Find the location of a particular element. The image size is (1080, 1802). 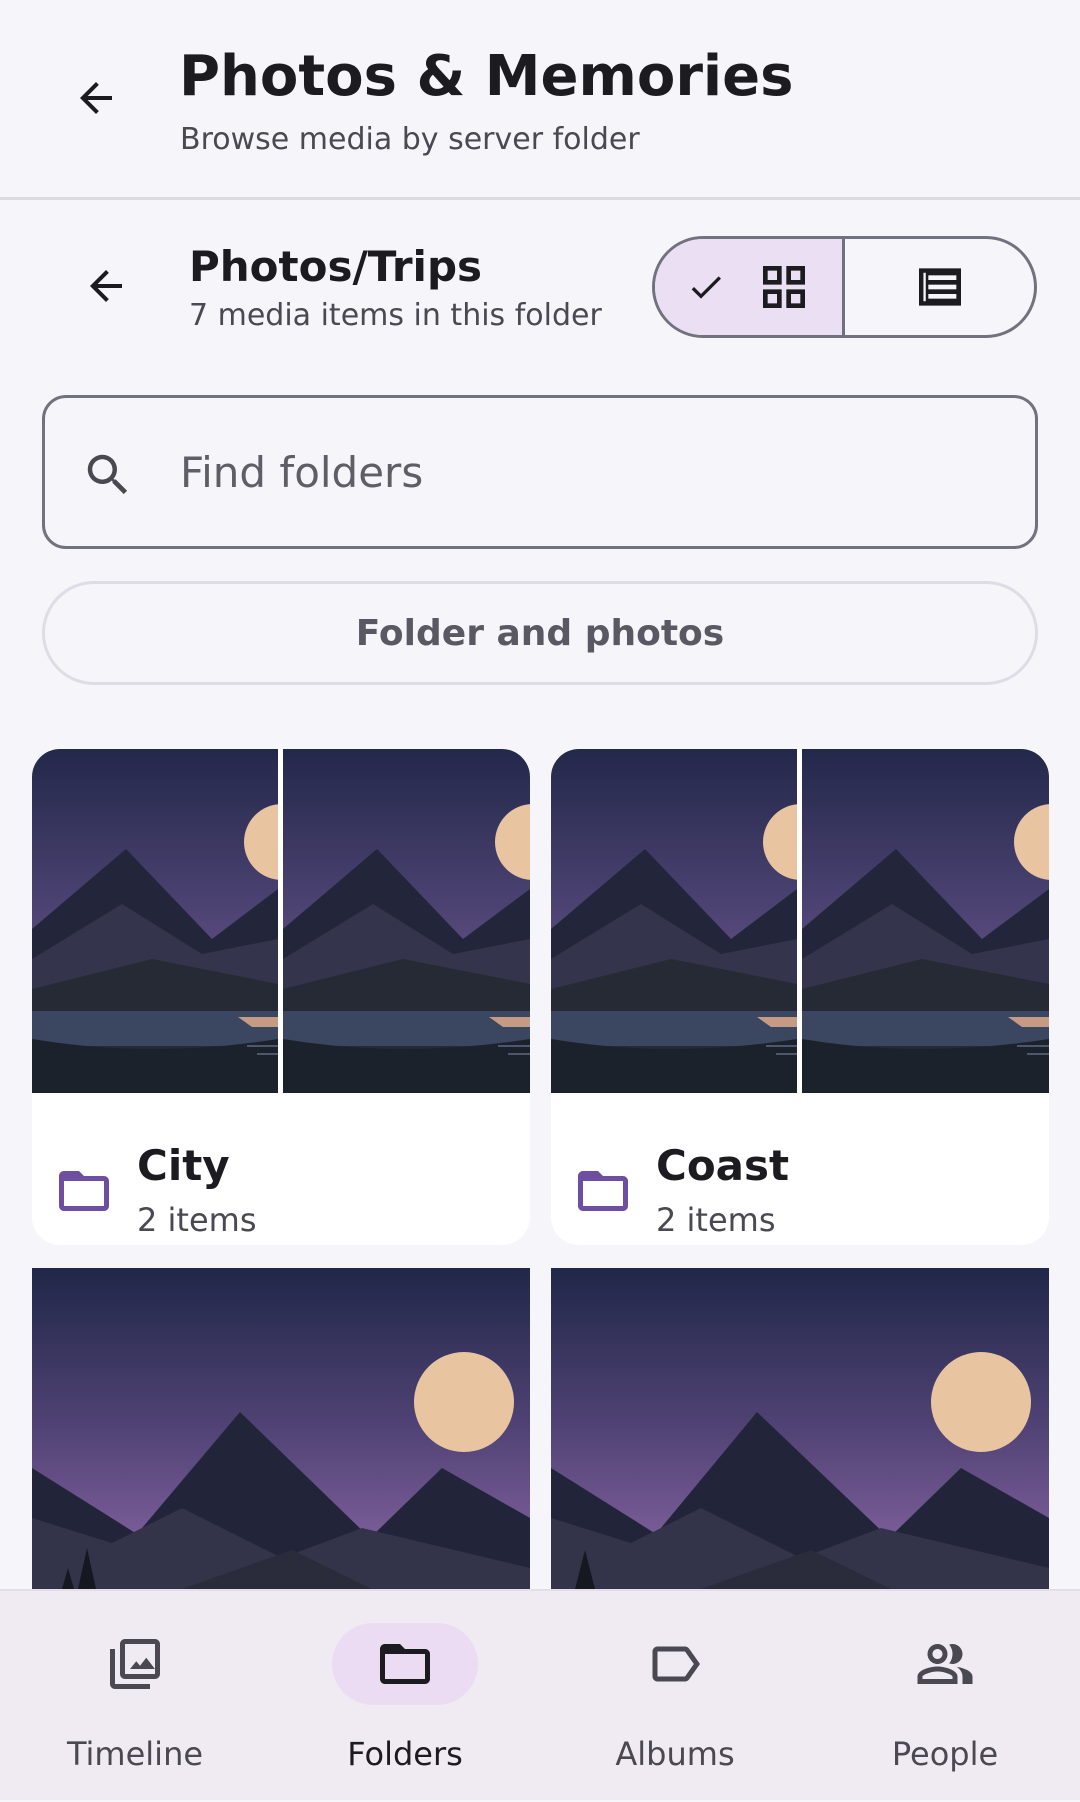

folder-back-button is located at coordinates (106, 286).